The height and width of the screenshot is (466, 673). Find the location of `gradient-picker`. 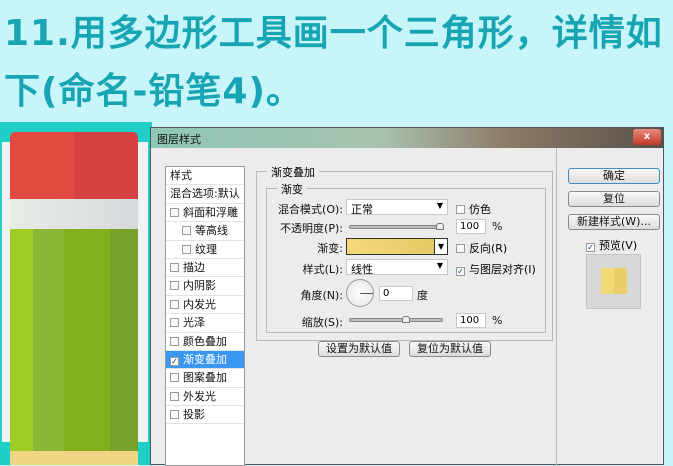

gradient-picker is located at coordinates (397, 246).